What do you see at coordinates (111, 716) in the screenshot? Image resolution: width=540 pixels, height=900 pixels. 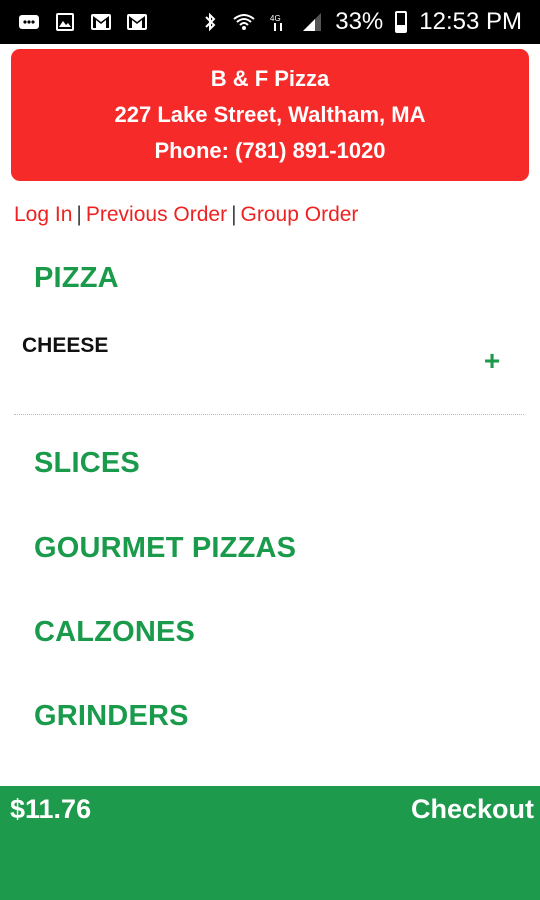 I see `category-grinders: GRINDERS` at bounding box center [111, 716].